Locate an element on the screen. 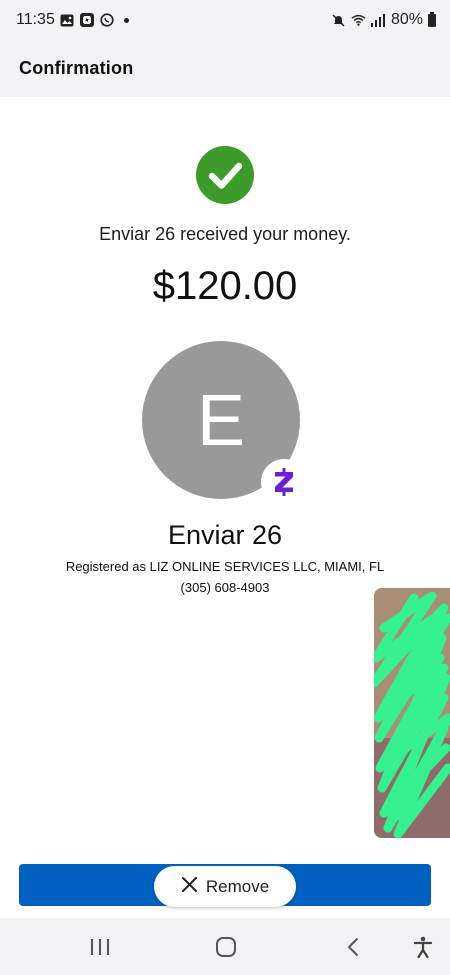  chase-icon is located at coordinates (87, 20).